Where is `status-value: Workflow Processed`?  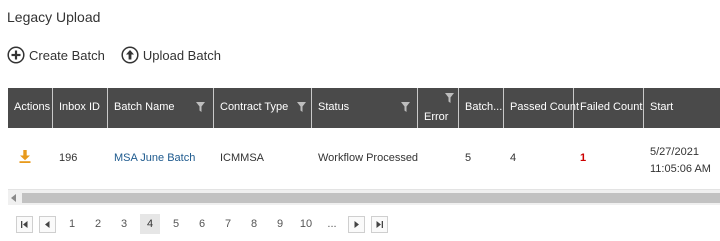 status-value: Workflow Processed is located at coordinates (368, 158).